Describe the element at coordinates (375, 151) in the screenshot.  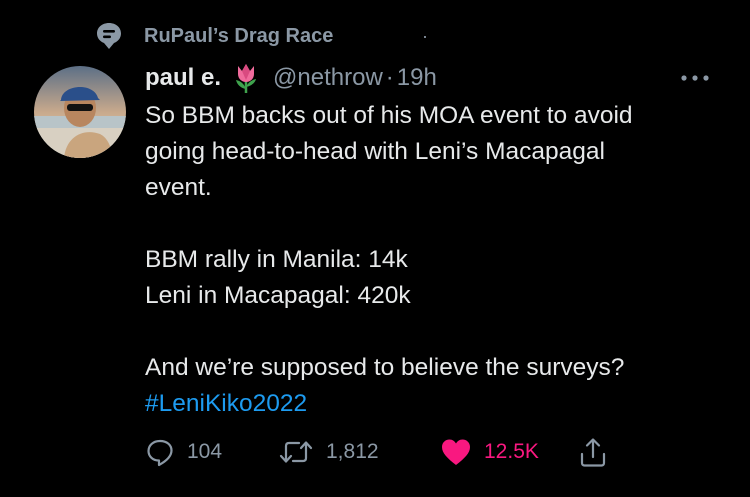
I see `tweet-text-line: going head-to-head with Leni’s Macapagal` at that location.